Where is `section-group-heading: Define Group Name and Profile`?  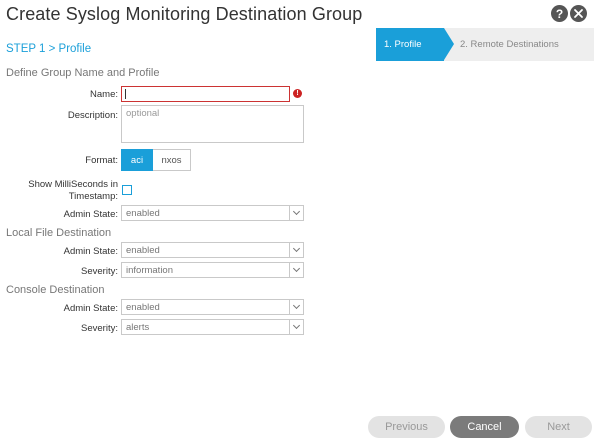
section-group-heading: Define Group Name and Profile is located at coordinates (83, 73).